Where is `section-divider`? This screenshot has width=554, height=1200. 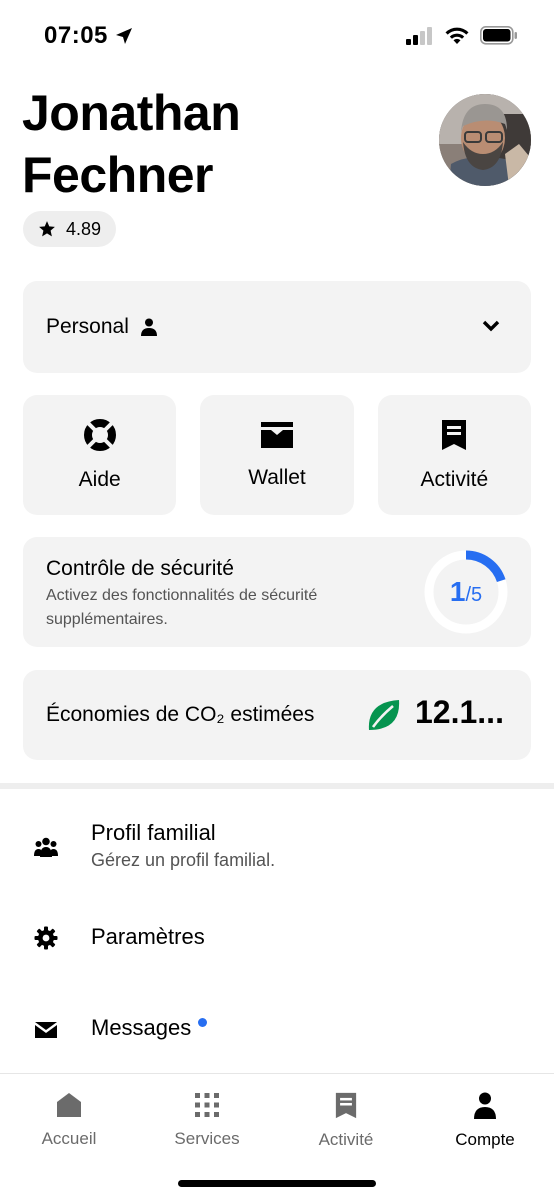 section-divider is located at coordinates (277, 786).